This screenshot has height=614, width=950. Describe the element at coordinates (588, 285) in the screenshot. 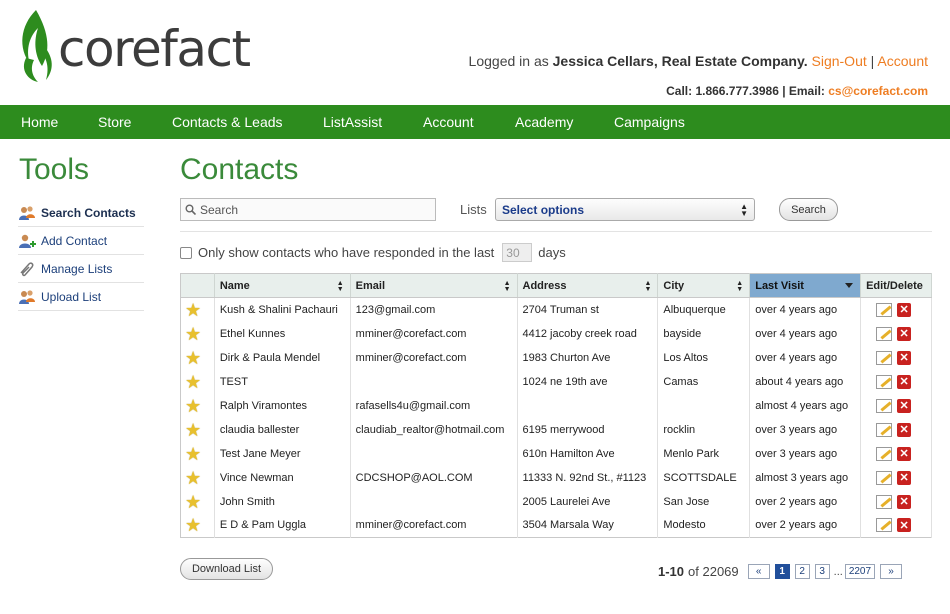

I see `column-header-address: Address ▲ ▼` at that location.